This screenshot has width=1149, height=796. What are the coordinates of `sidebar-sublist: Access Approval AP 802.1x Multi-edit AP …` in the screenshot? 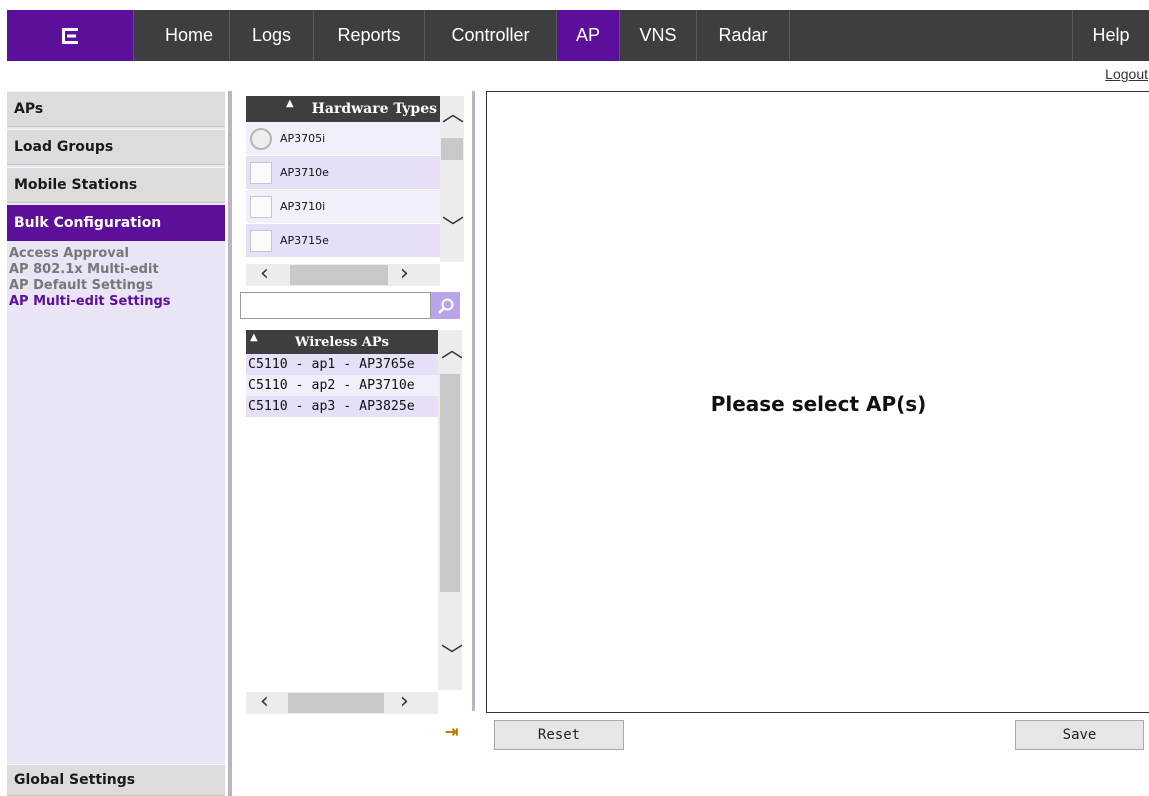 It's located at (90, 278).